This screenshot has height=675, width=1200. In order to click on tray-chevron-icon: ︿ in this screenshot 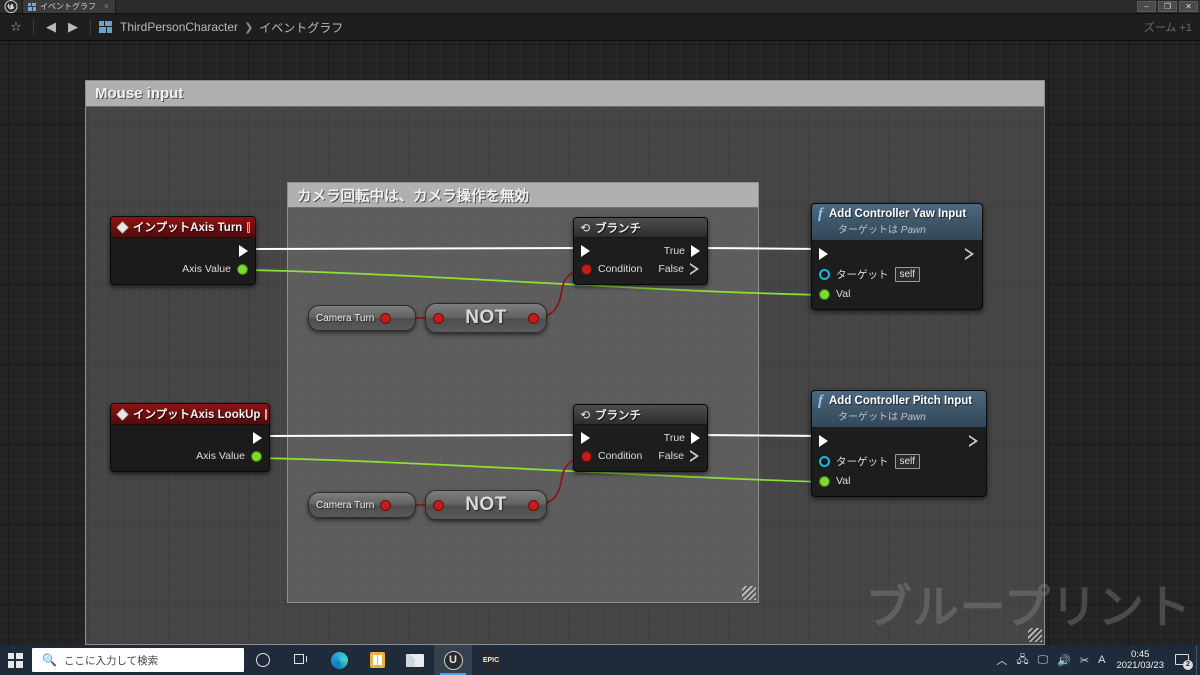, I will do `click(1001, 660)`.